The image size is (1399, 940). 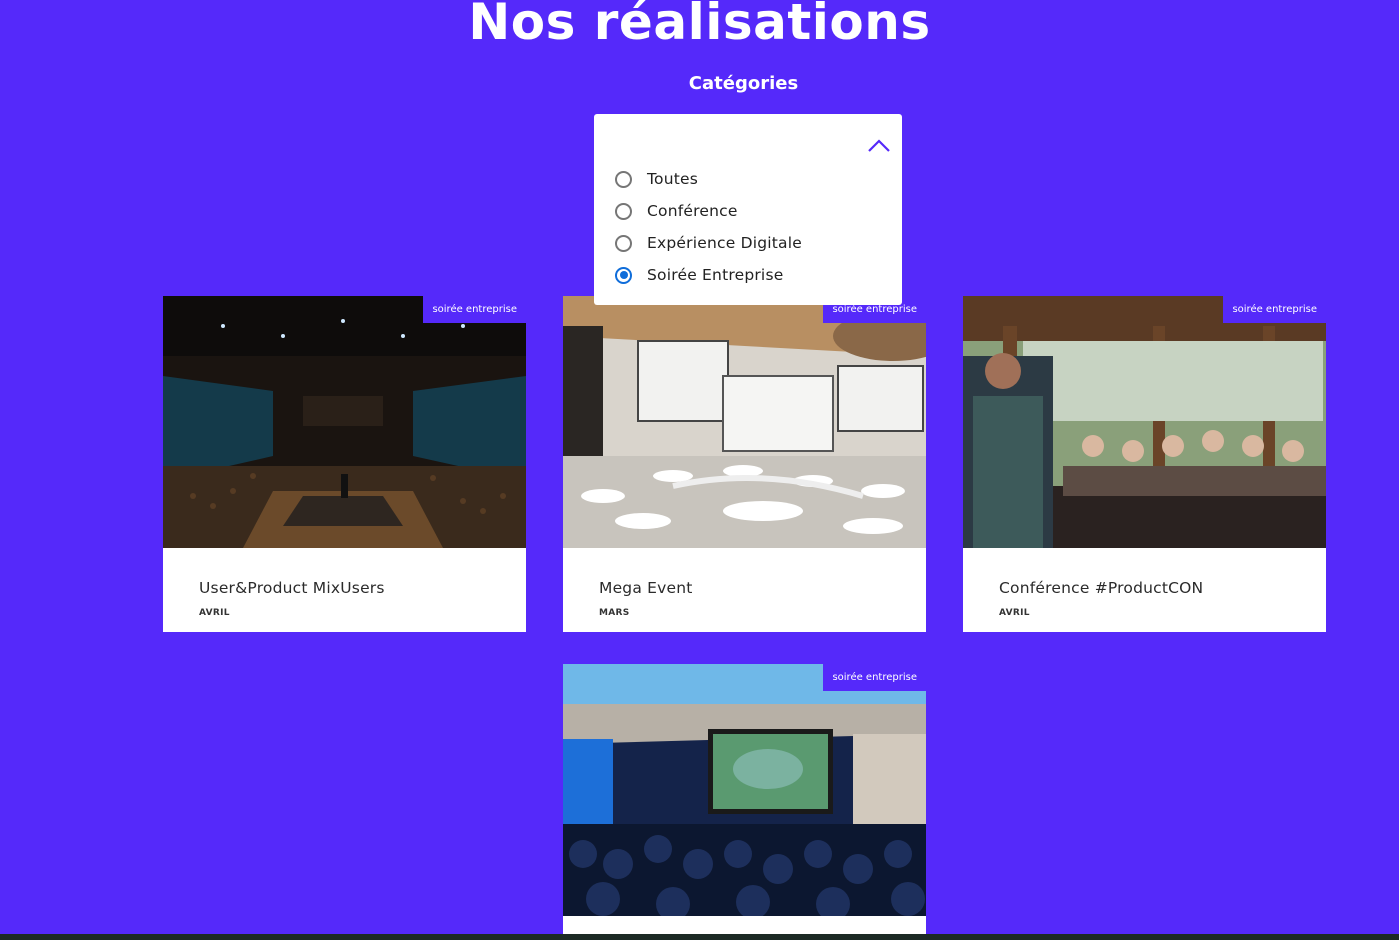 I want to click on categories-label: Catégories, so click(x=743, y=83).